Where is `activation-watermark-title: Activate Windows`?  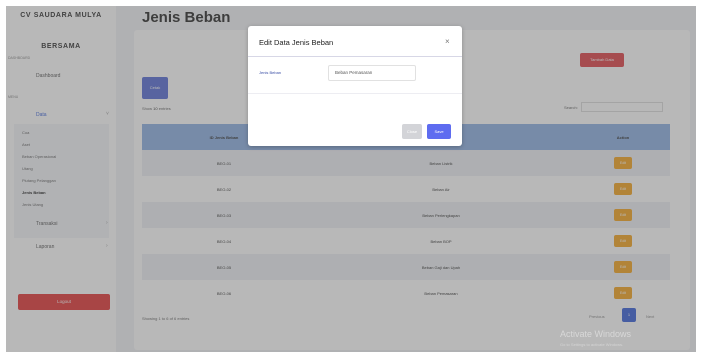
activation-watermark-title: Activate Windows is located at coordinates (596, 334).